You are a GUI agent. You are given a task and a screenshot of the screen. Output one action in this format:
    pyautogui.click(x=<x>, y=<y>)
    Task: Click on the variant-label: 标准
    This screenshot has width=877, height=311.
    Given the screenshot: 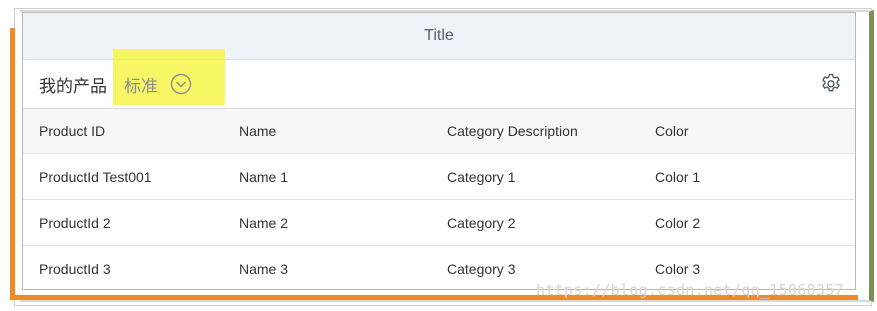 What is the action you would take?
    pyautogui.click(x=141, y=86)
    